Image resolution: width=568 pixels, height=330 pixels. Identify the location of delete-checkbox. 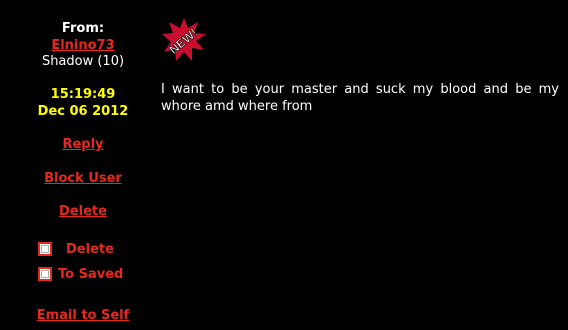
(45, 249).